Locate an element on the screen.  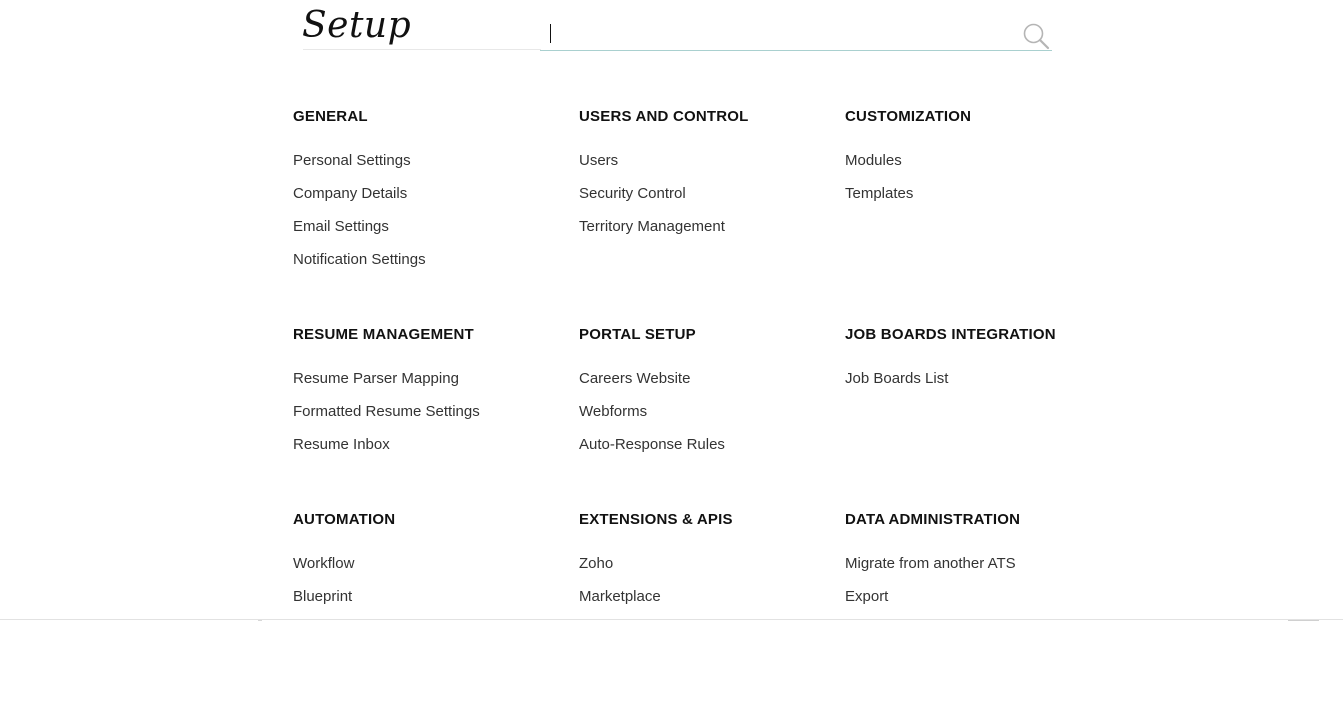
section-links: Modules Templates is located at coordinates (879, 177).